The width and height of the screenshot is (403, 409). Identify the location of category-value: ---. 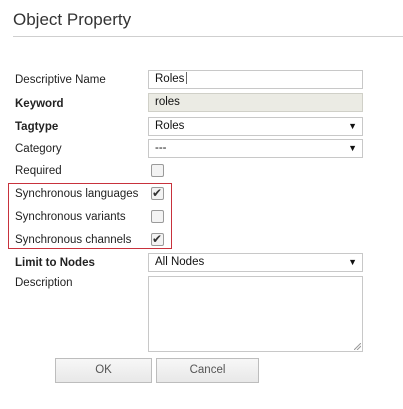
(161, 148).